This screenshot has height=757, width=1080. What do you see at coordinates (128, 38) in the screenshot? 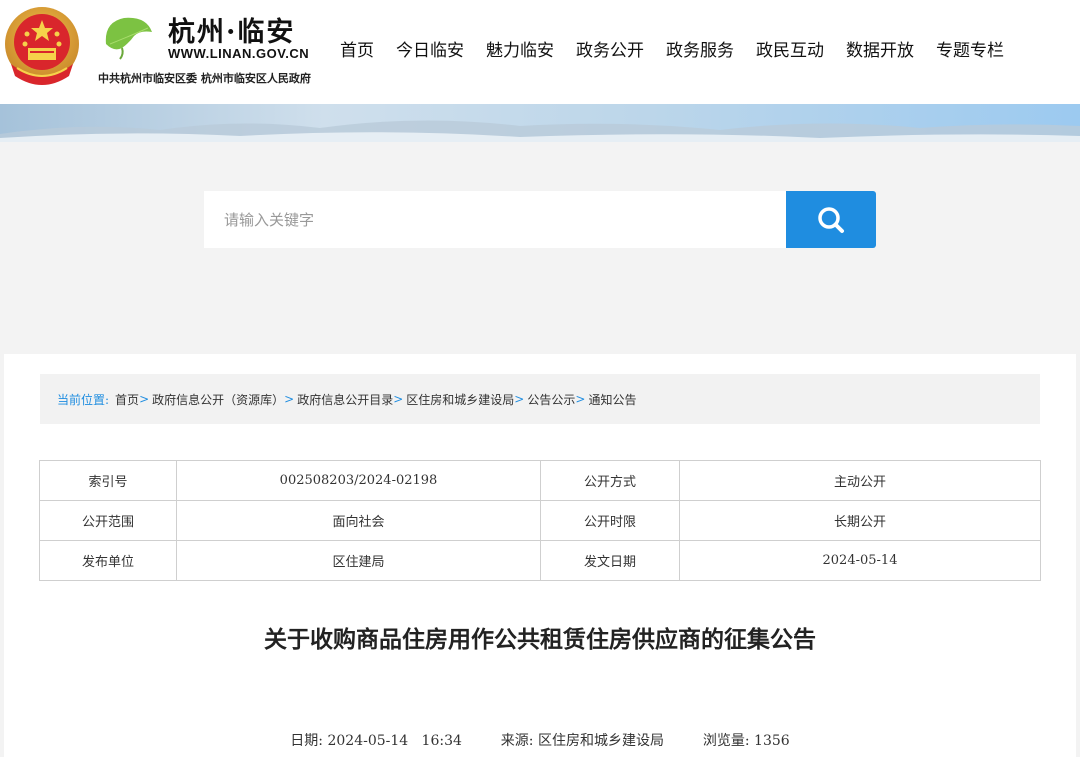
I see `ginkgo-leaf-icon` at bounding box center [128, 38].